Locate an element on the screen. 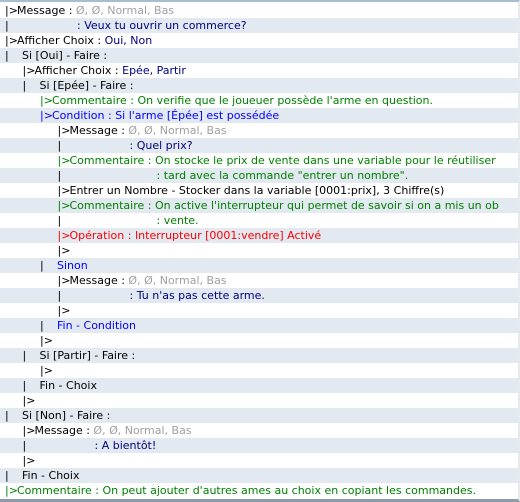  event-command-row: | : Tu n'as pas cette arme. is located at coordinates (259, 295).